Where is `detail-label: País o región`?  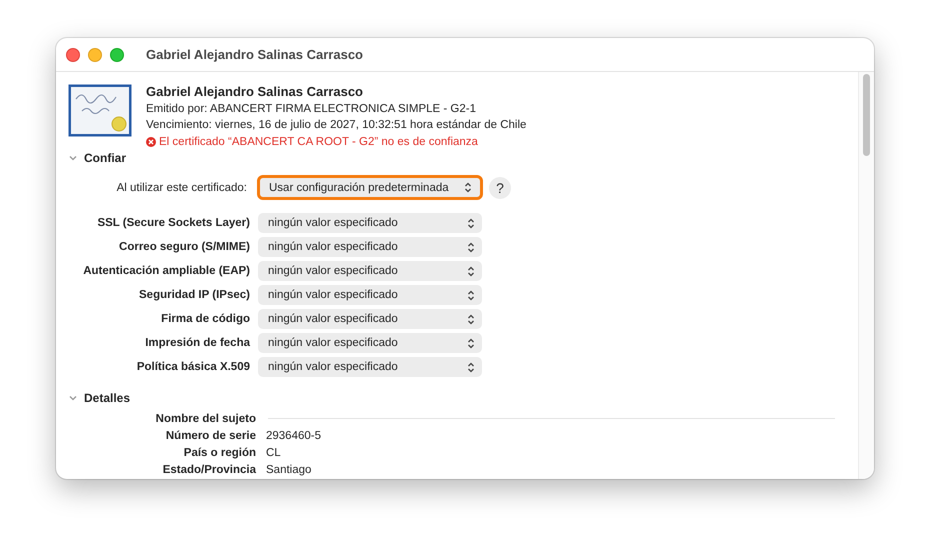 detail-label: País o región is located at coordinates (219, 452).